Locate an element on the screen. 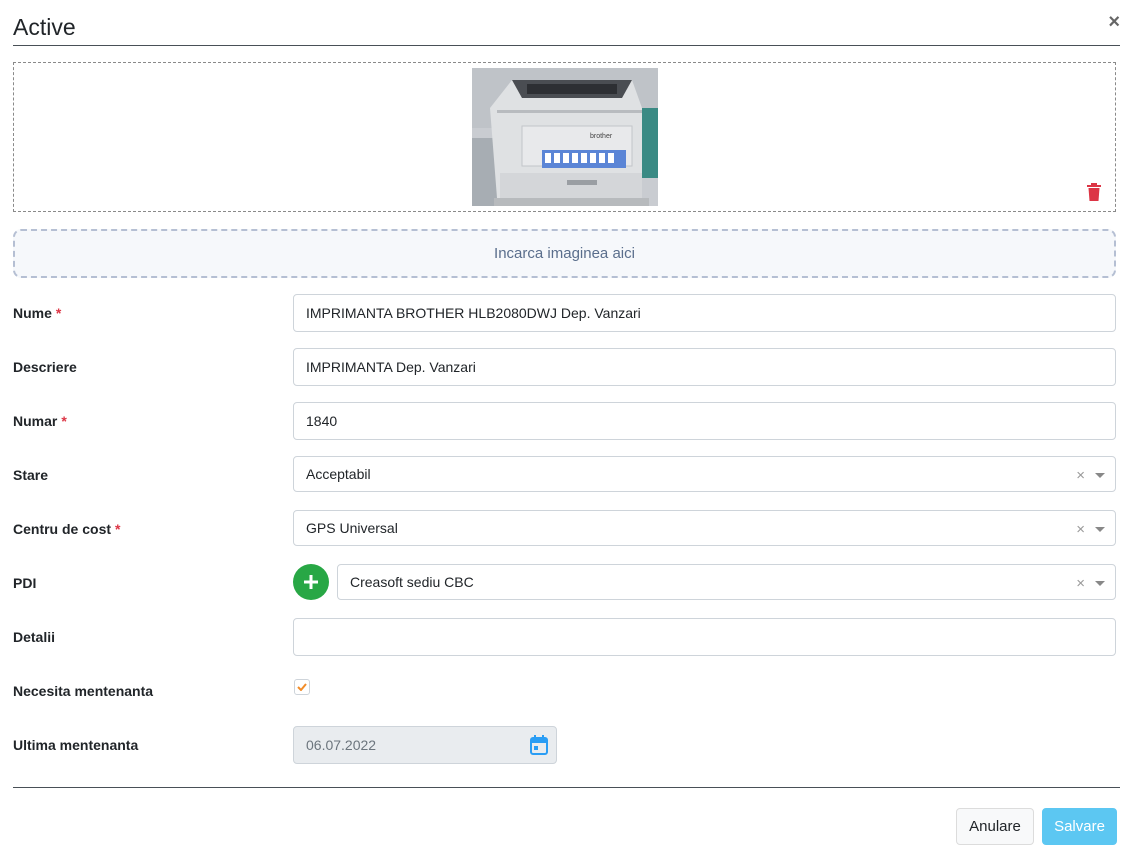 This screenshot has height=852, width=1128. checkmark-icon is located at coordinates (302, 687).